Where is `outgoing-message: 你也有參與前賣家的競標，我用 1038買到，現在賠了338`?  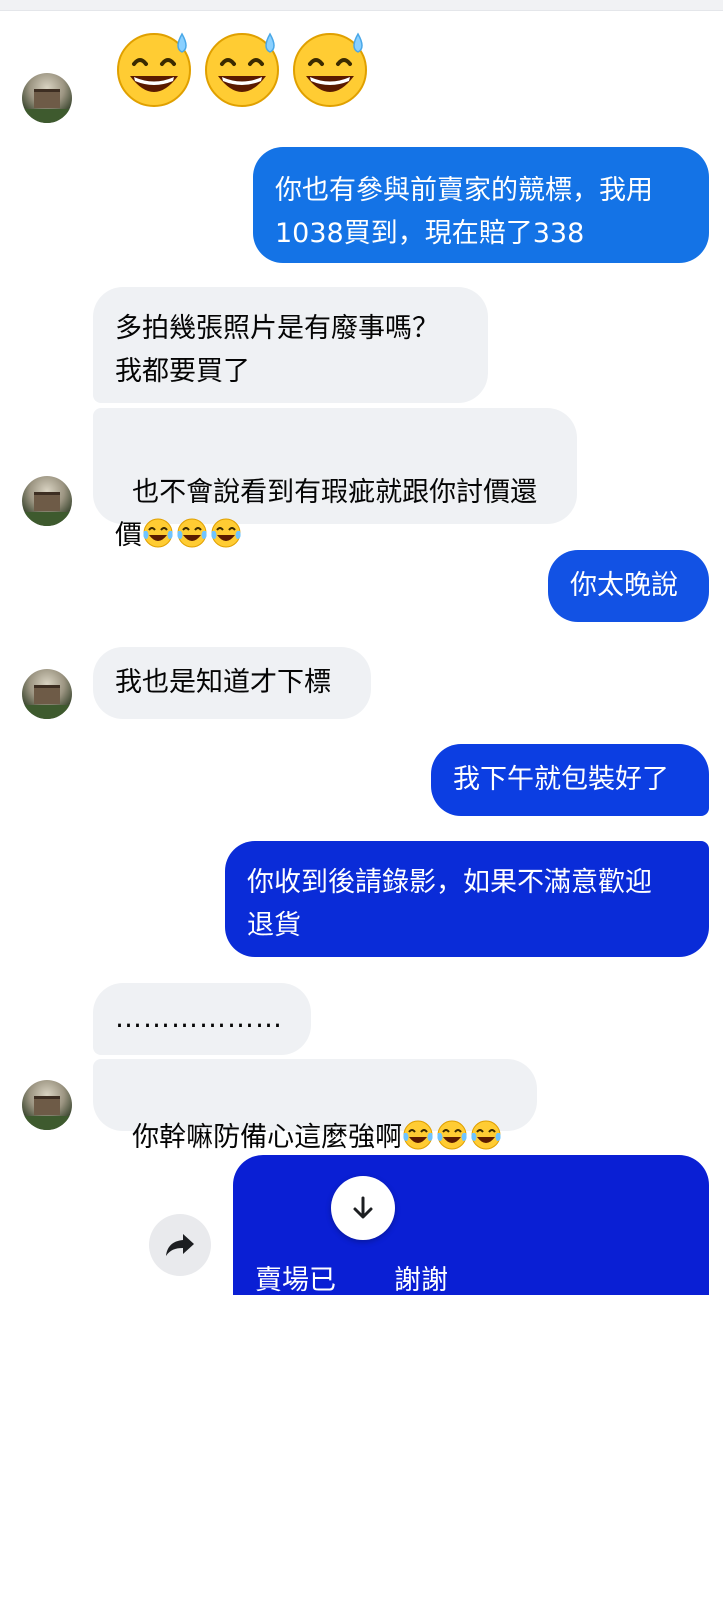
outgoing-message: 你也有參與前賣家的競標，我用 1038買到，現在賠了338 is located at coordinates (481, 205).